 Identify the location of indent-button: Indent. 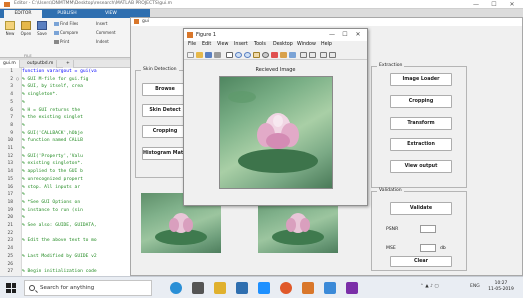
(102, 41).